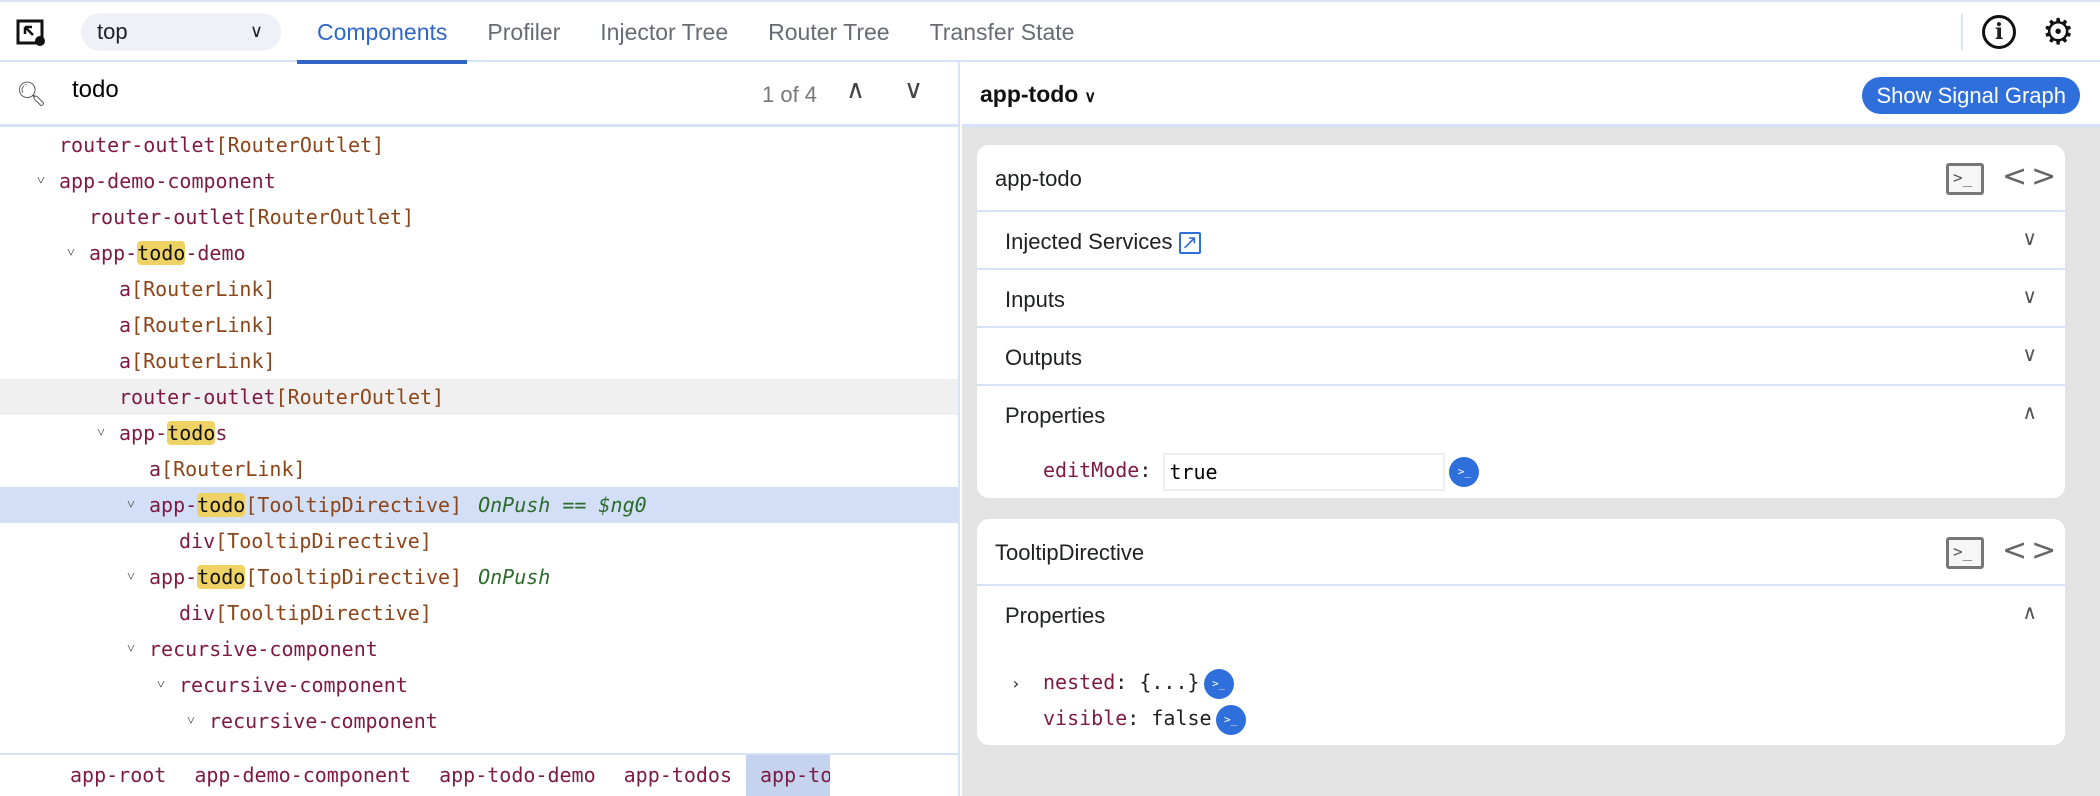 The height and width of the screenshot is (796, 2100). I want to click on node-tag: app-todo, so click(197, 505).